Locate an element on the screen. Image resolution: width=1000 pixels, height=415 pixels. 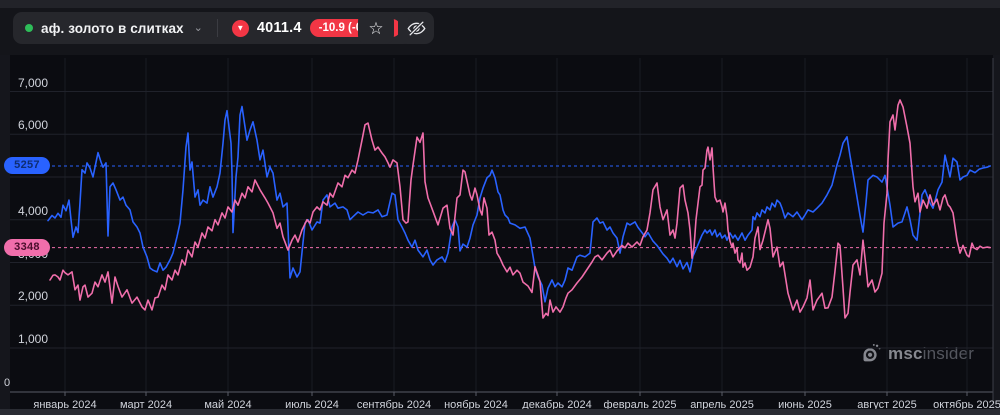
legend-divider is located at coordinates (217, 28).